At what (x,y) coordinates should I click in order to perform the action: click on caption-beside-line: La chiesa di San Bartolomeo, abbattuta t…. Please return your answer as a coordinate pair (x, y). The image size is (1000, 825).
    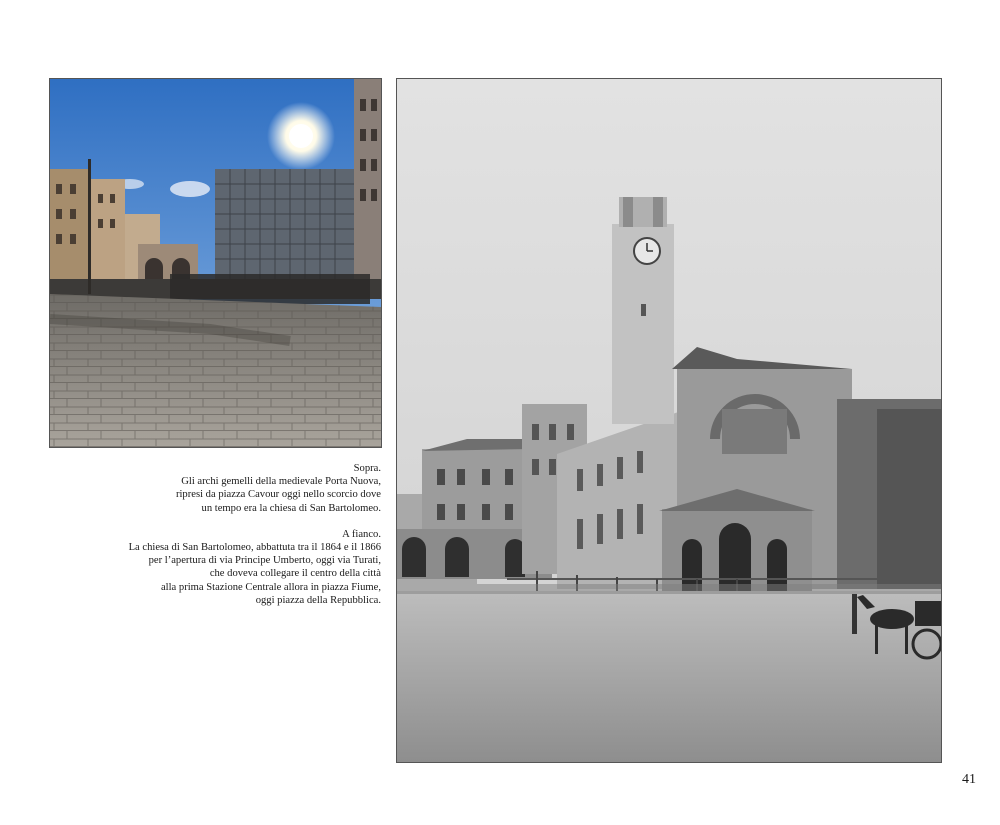
    Looking at the image, I should click on (254, 548).